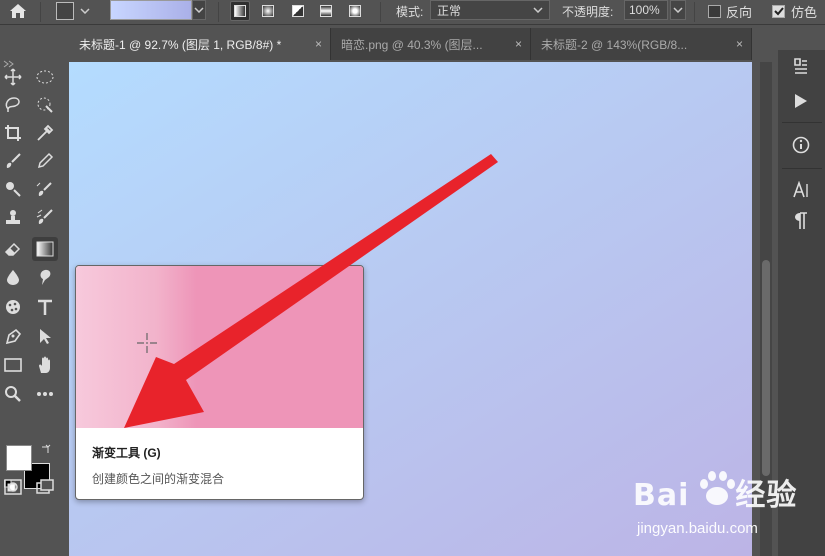 This screenshot has height=556, width=825. Describe the element at coordinates (126, 453) in the screenshot. I see `tooltip-title: 渐变工具 (G)` at that location.